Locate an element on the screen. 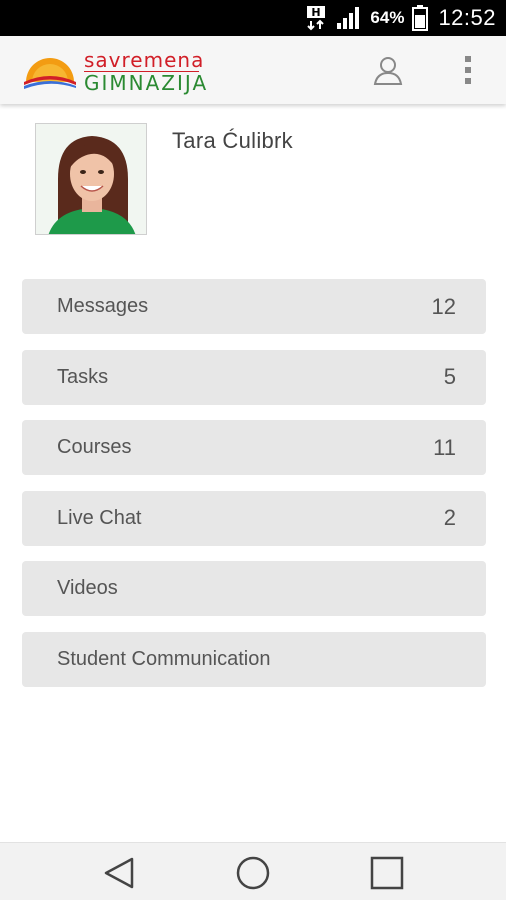 This screenshot has height=900, width=506. nav-back-button is located at coordinates (120, 873).